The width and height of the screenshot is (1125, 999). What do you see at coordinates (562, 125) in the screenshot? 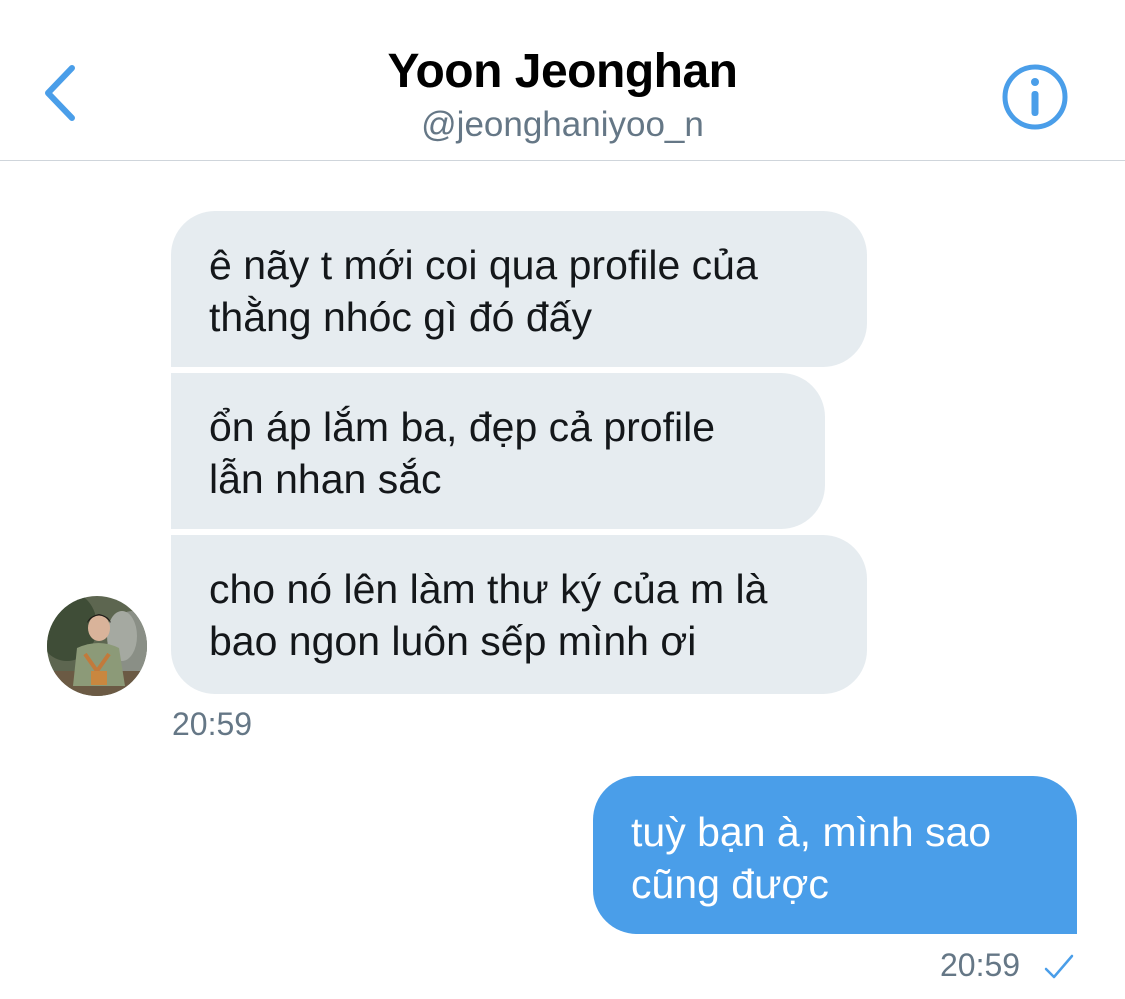
I see `conversation-handle: @jeonghaniyoo_n` at bounding box center [562, 125].